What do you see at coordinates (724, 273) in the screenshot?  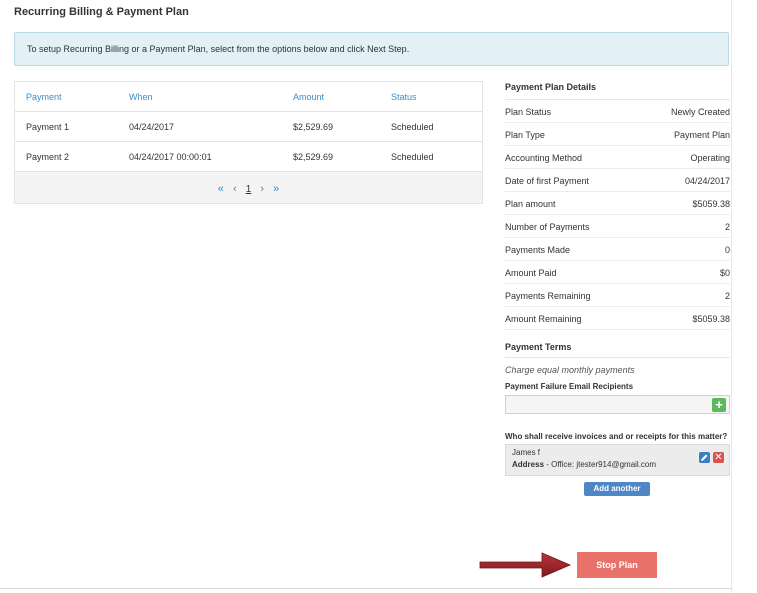 I see `detail-value: $0` at bounding box center [724, 273].